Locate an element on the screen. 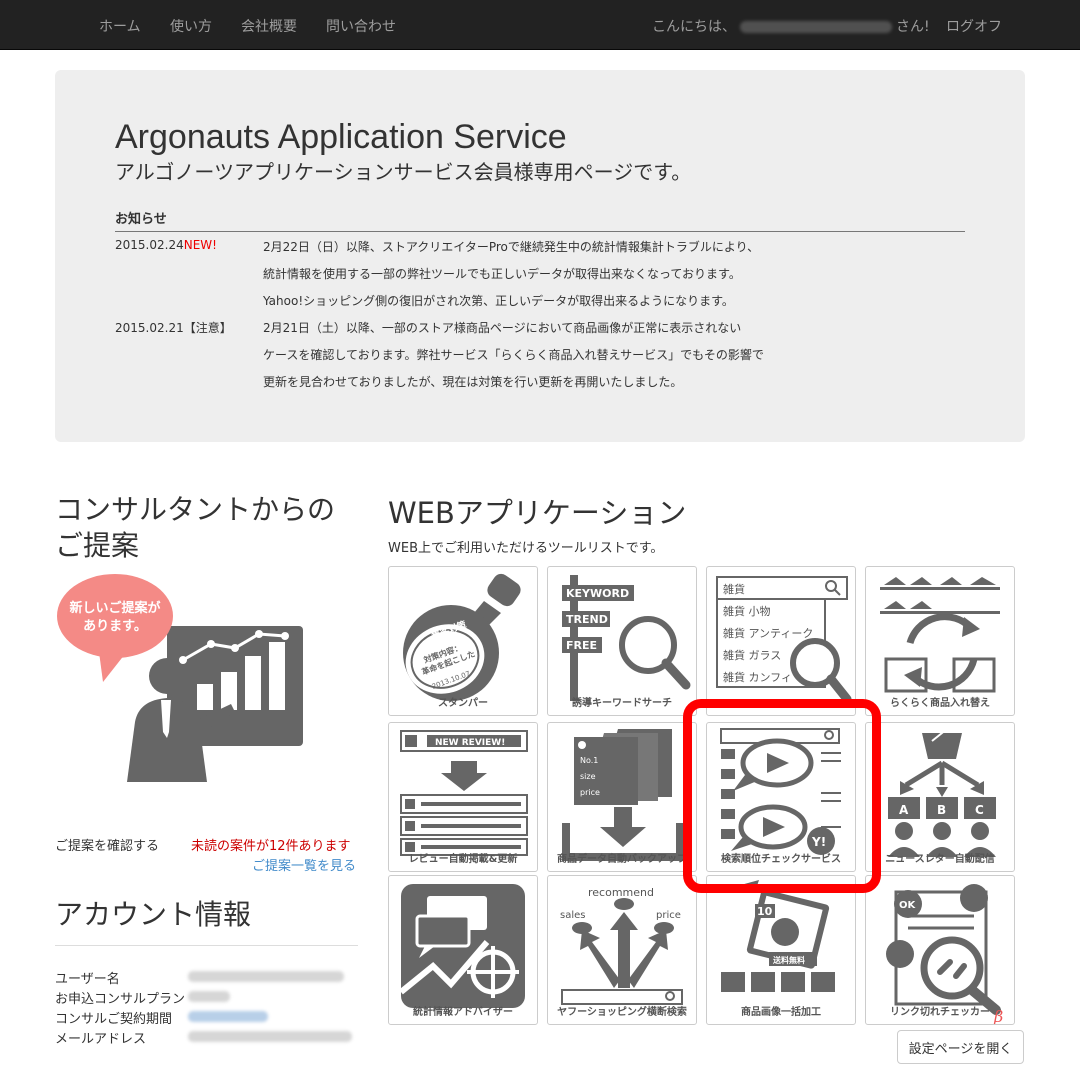  top-navbar: ホーム 使い方 会社概要 問い合わせ こんにちは、 さん! ログオフ is located at coordinates (540, 25).